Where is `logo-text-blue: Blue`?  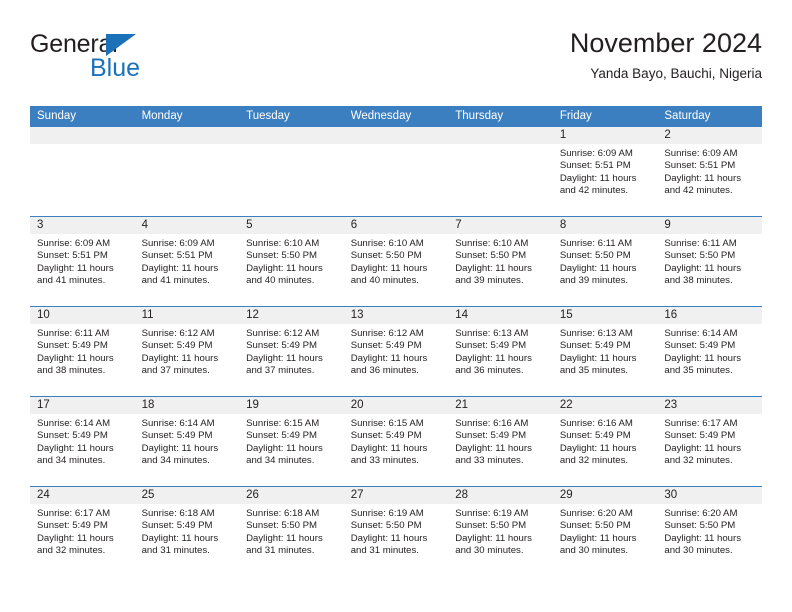
logo-text-blue: Blue is located at coordinates (115, 68).